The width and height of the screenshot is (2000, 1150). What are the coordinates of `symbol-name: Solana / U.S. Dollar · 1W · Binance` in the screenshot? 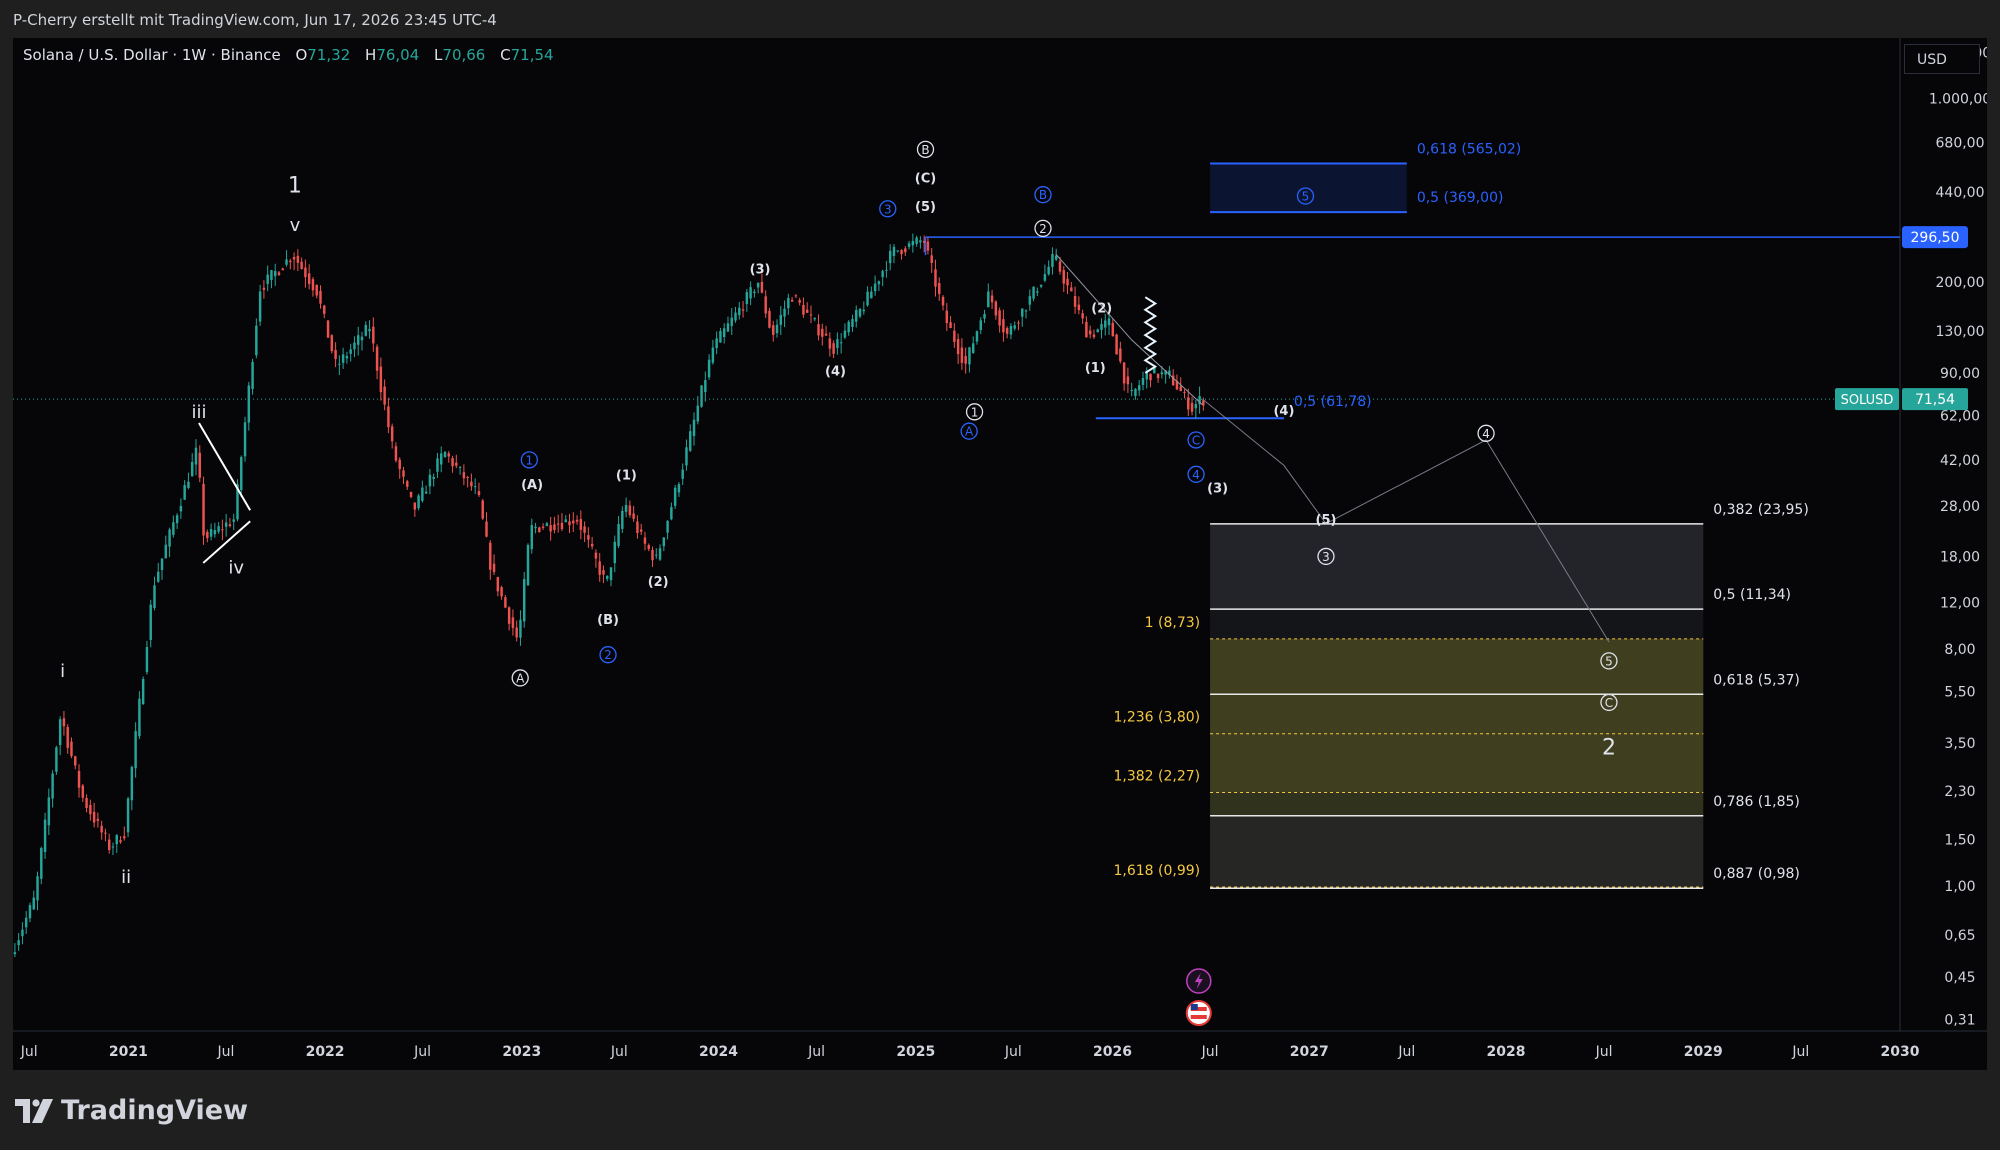 It's located at (152, 55).